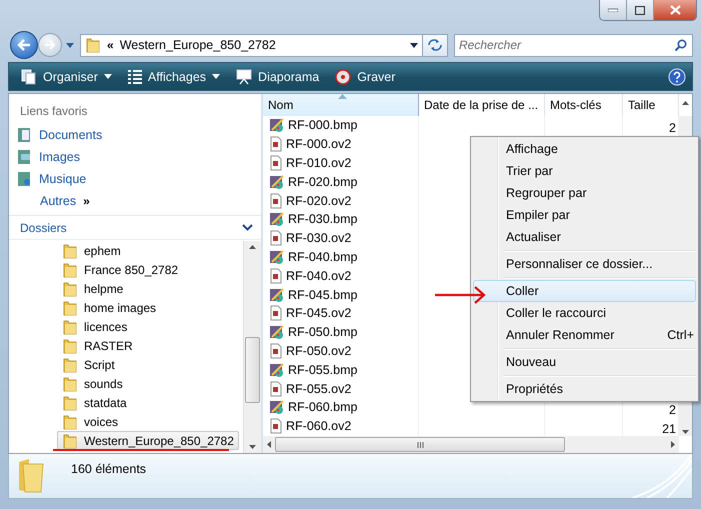  I want to click on scroll-right-icon, so click(673, 444).